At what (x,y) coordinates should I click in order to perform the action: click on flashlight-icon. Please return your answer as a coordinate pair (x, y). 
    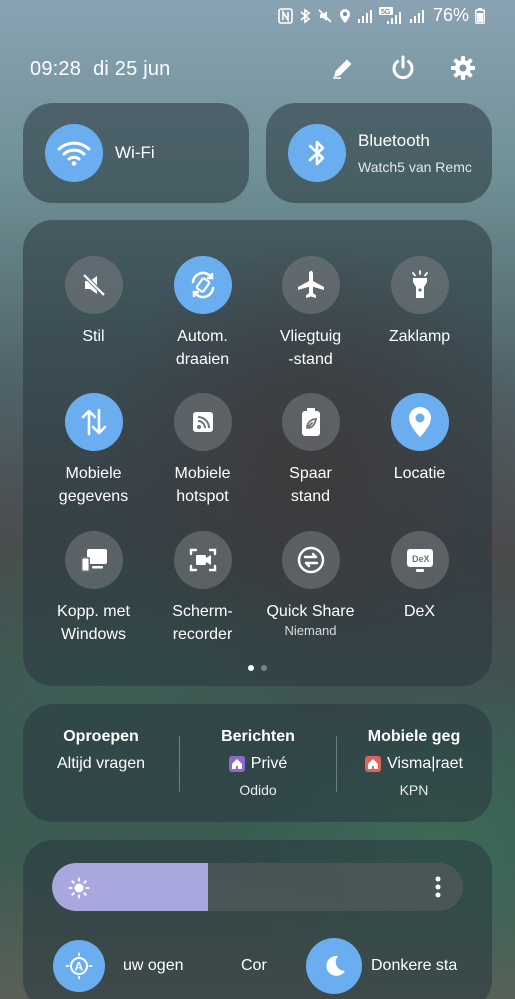
    Looking at the image, I should click on (419, 285).